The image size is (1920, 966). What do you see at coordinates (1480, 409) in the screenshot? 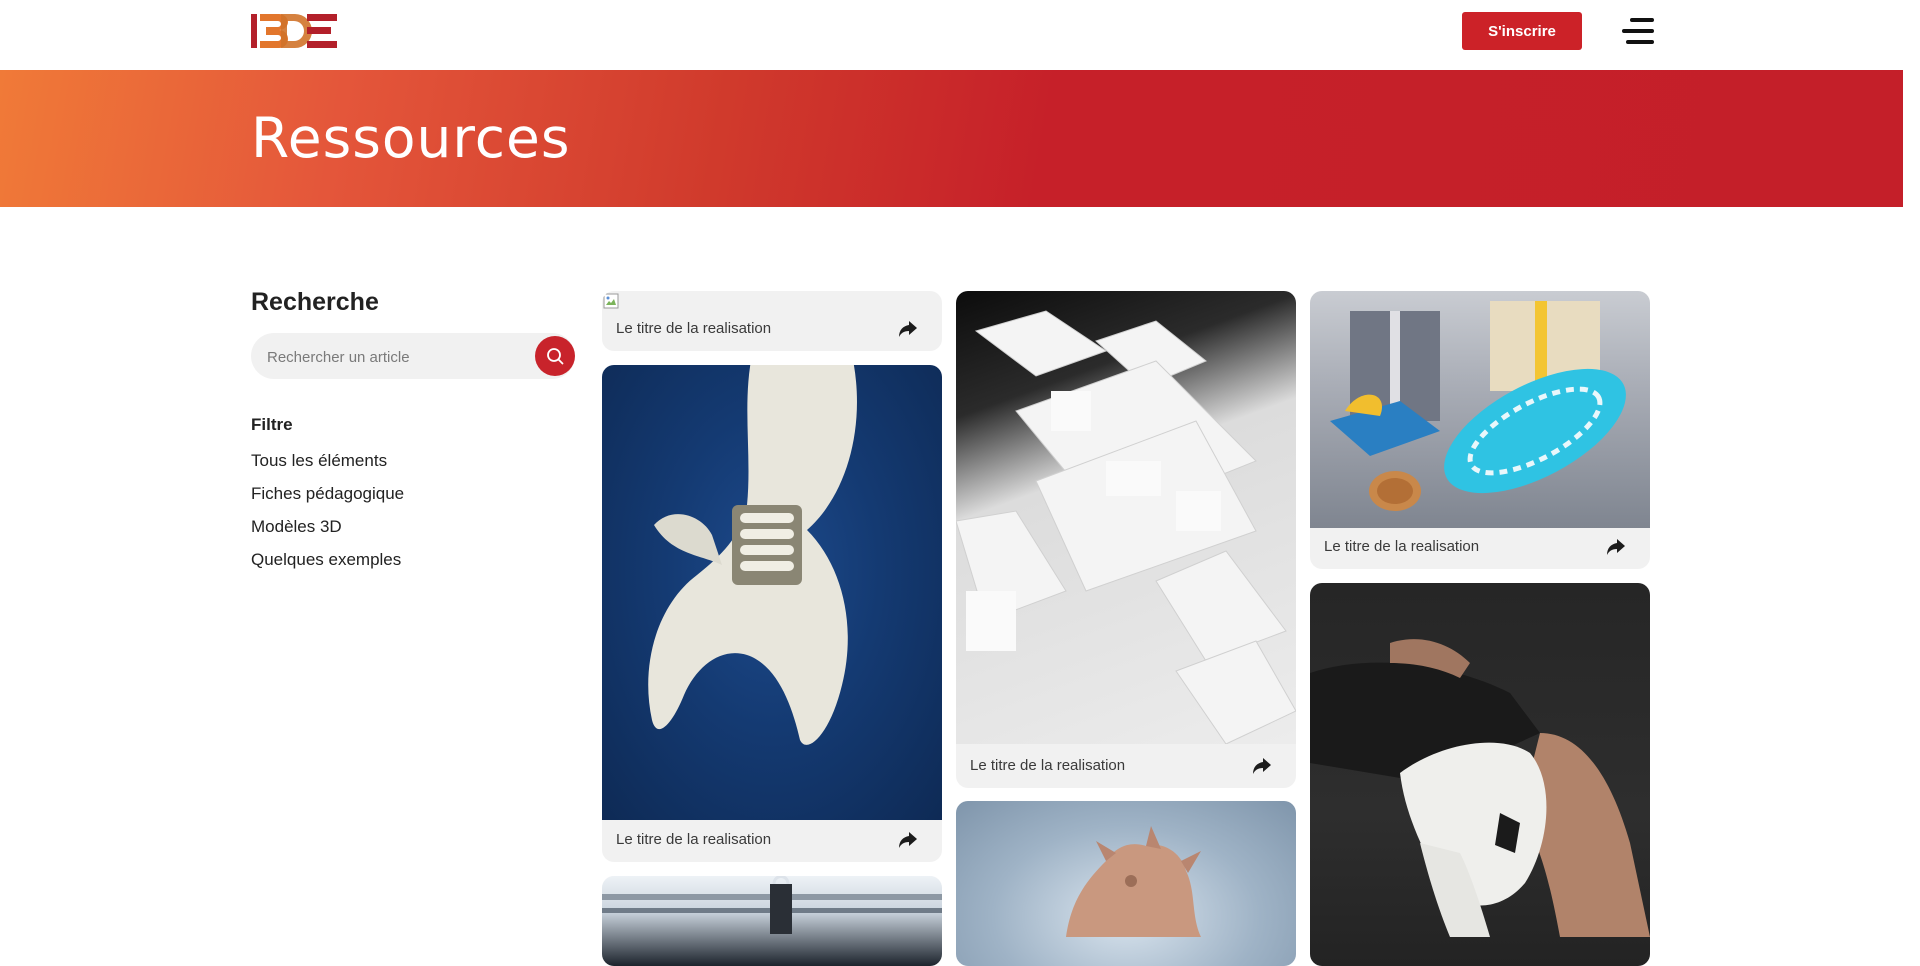
I see `blue-lattice-bottle-image` at bounding box center [1480, 409].